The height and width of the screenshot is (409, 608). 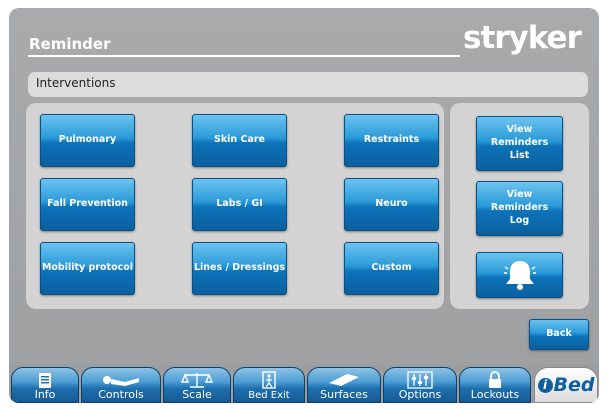 What do you see at coordinates (45, 380) in the screenshot?
I see `info-icon` at bounding box center [45, 380].